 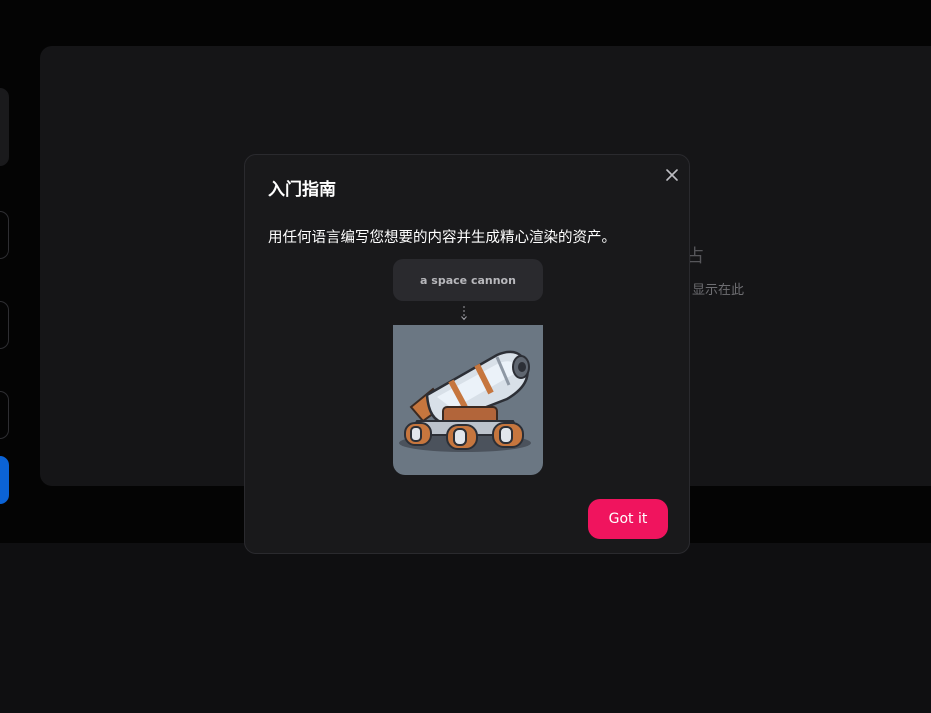 I want to click on arrow-down-icon, so click(x=464, y=314).